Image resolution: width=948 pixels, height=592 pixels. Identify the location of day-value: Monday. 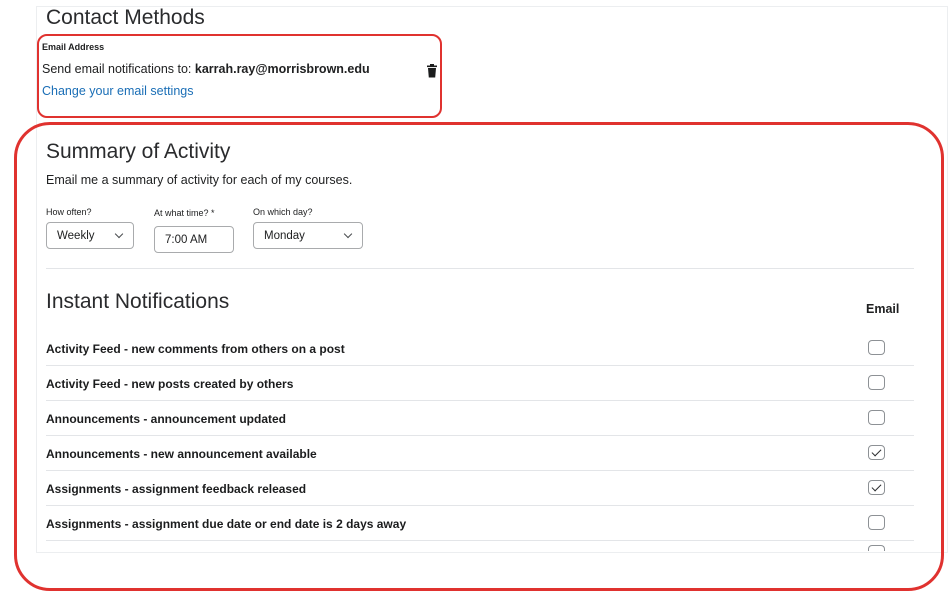
(284, 235).